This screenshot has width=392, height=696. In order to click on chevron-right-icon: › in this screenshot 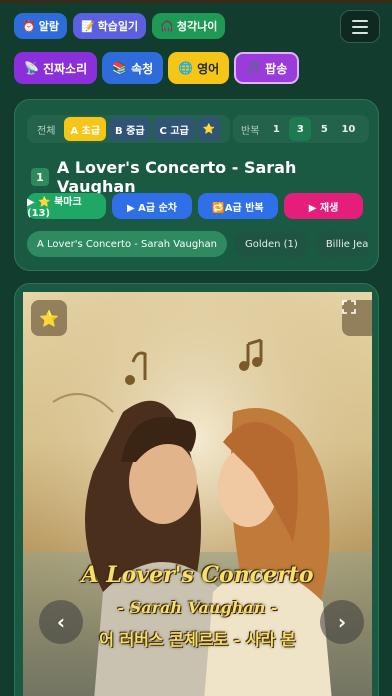, I will do `click(342, 622)`.